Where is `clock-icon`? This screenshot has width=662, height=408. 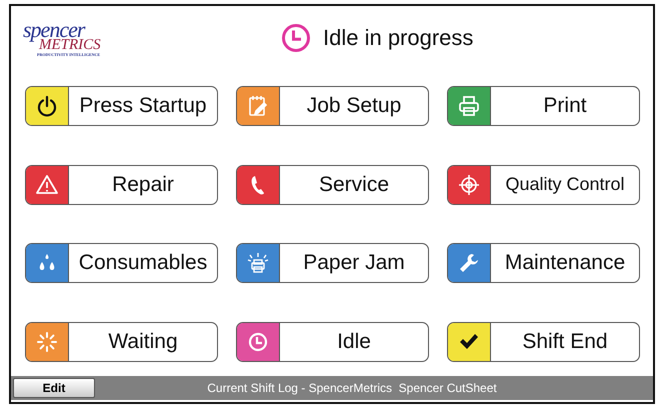 clock-icon is located at coordinates (296, 38).